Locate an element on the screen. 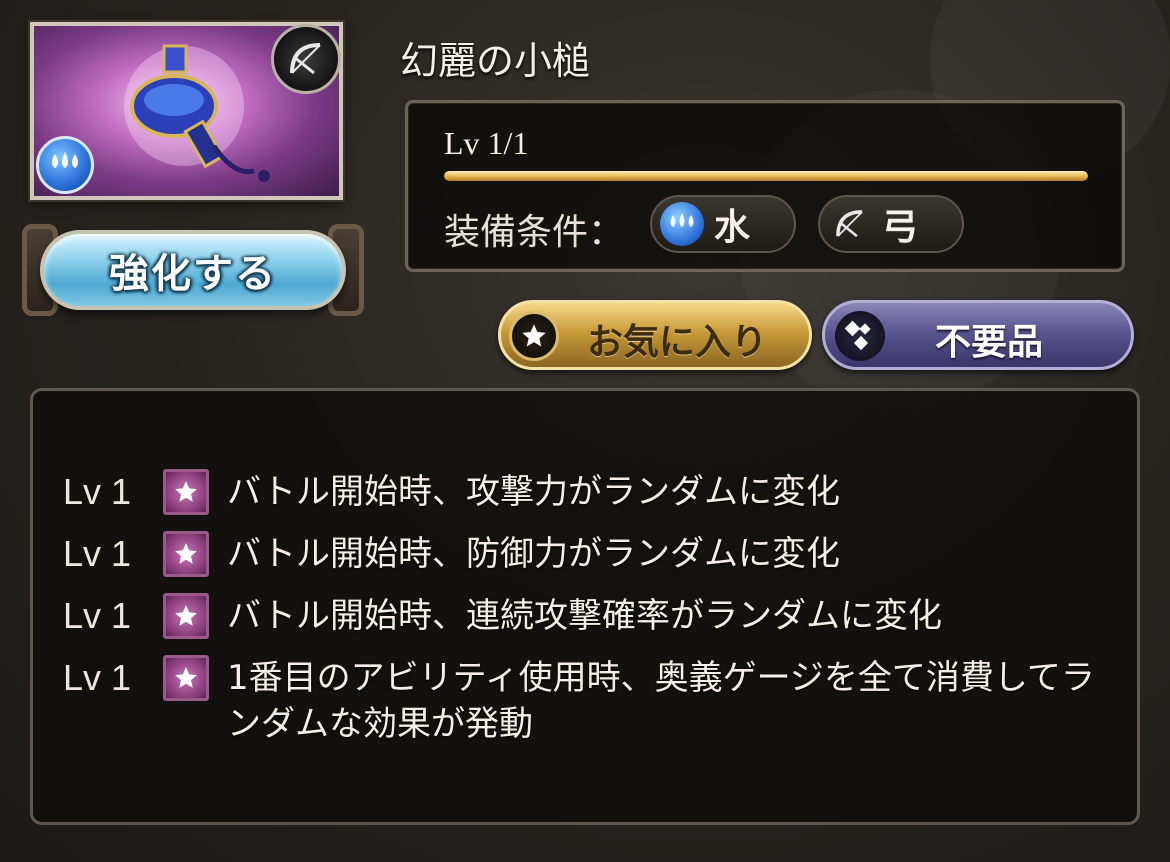 This screenshot has width=1170, height=862. favorite-button-label: お気に入り is located at coordinates (677, 342).